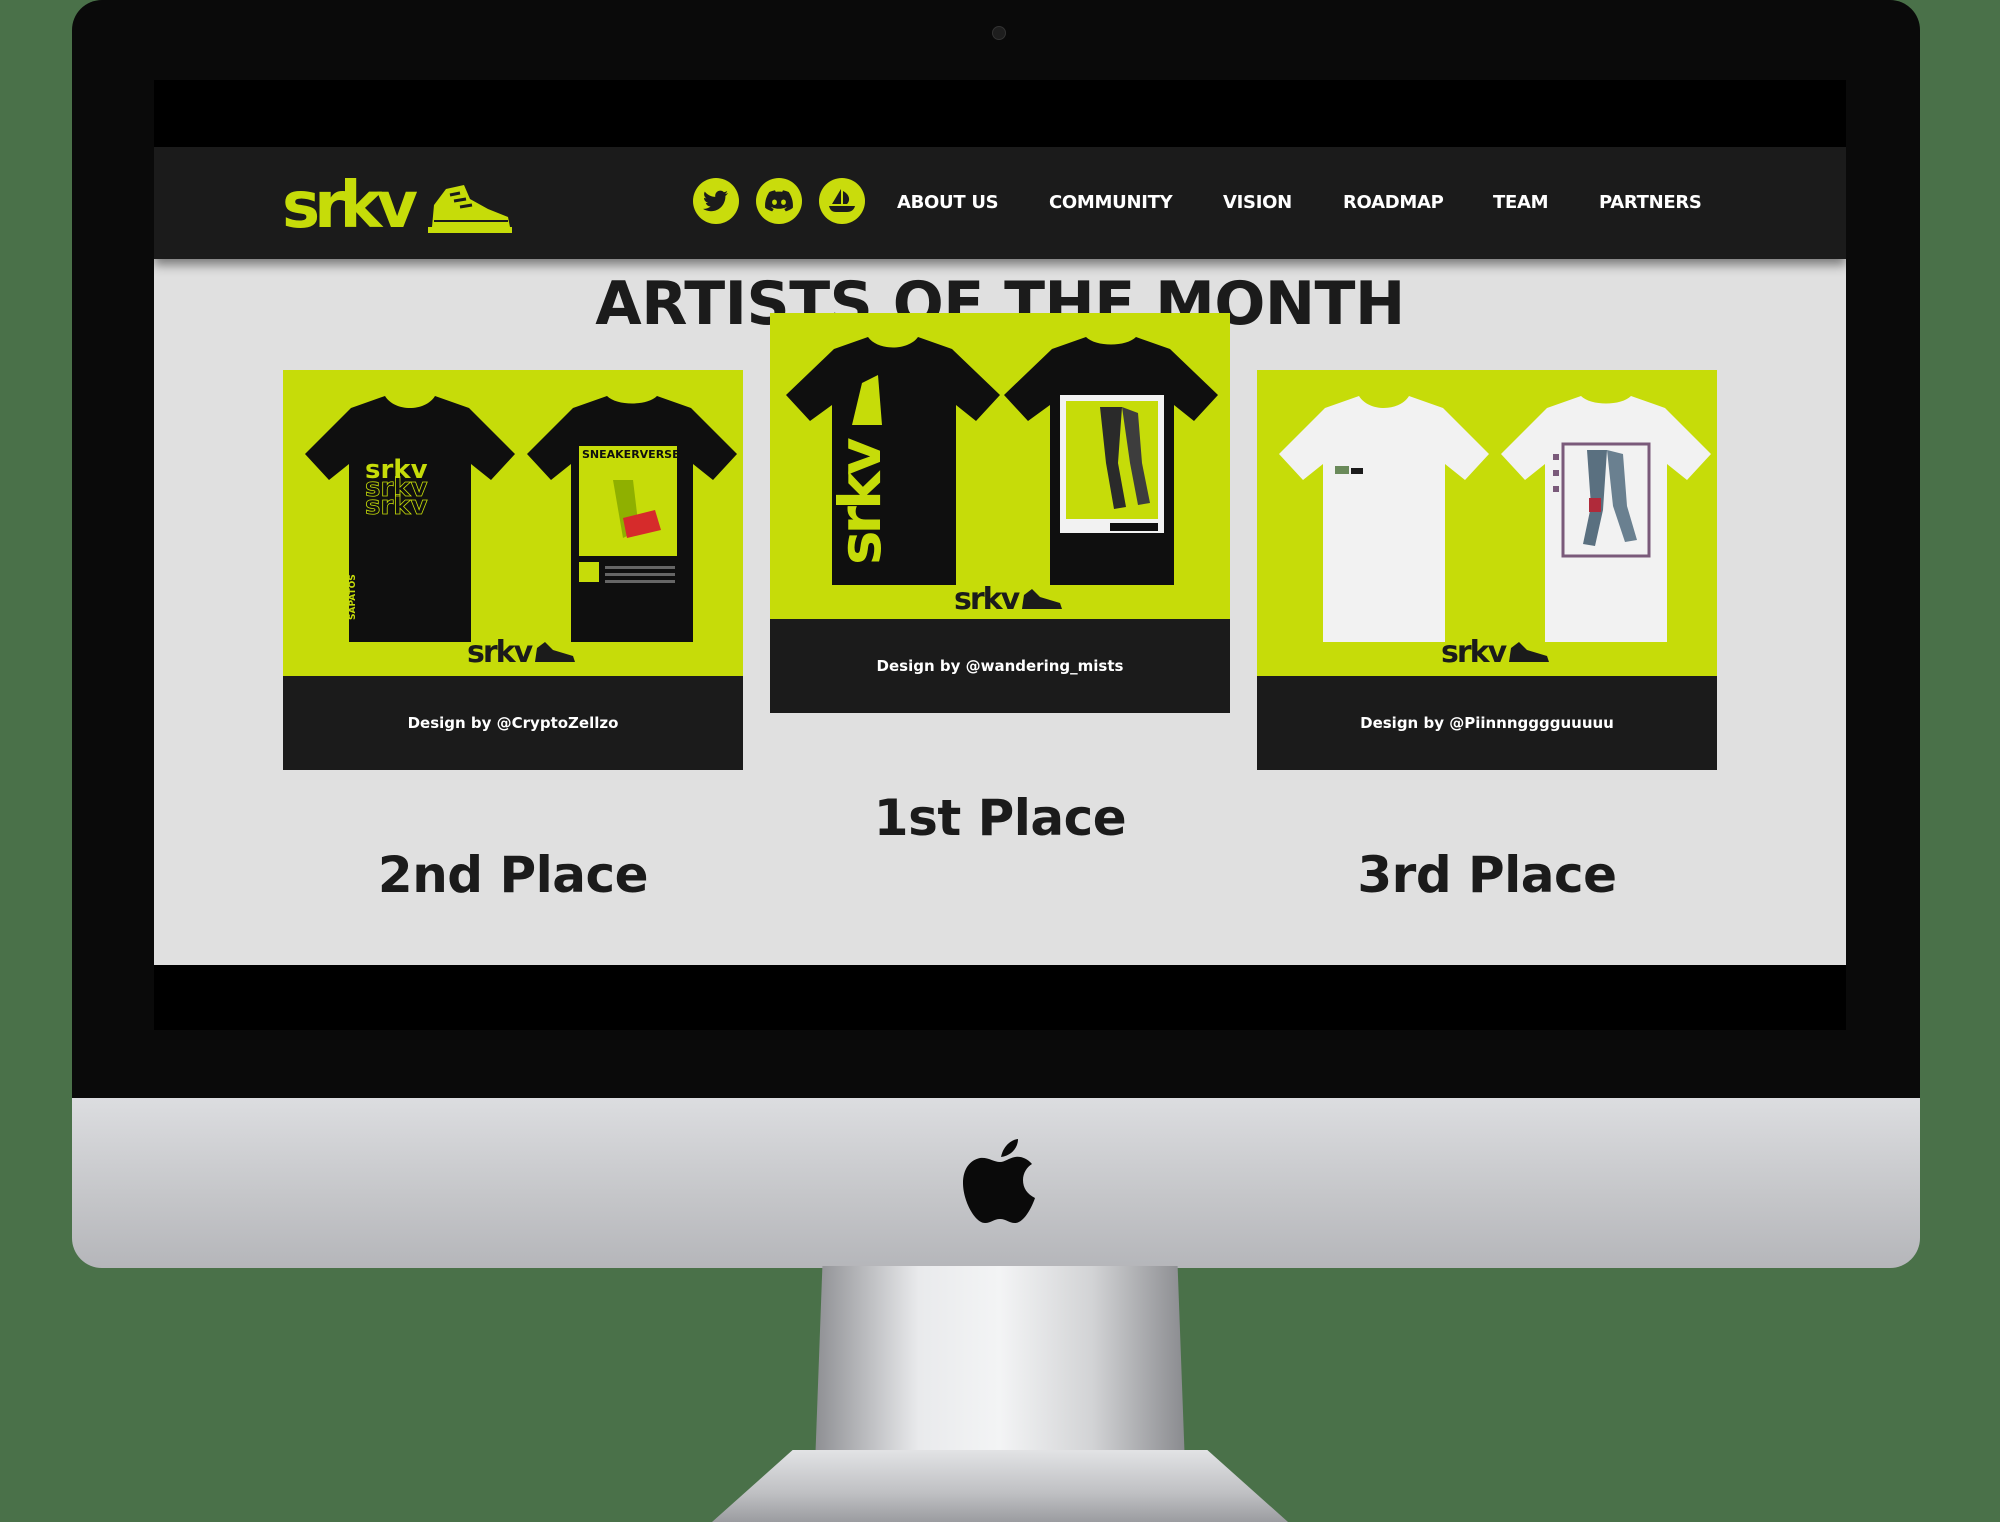 The width and height of the screenshot is (2000, 1522). I want to click on opensea-button, so click(842, 201).